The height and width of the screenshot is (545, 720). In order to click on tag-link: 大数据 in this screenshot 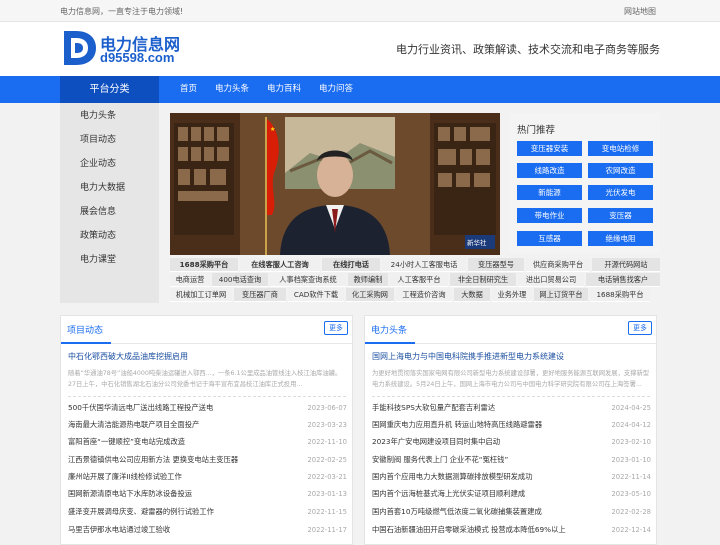, I will do `click(472, 295)`.